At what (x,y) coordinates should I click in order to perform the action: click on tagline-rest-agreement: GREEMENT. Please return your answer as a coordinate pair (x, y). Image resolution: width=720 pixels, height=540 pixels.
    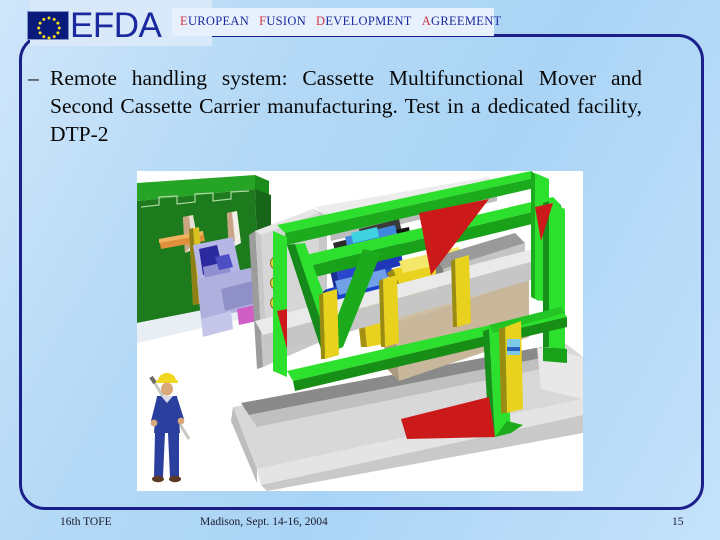
    Looking at the image, I should click on (466, 21).